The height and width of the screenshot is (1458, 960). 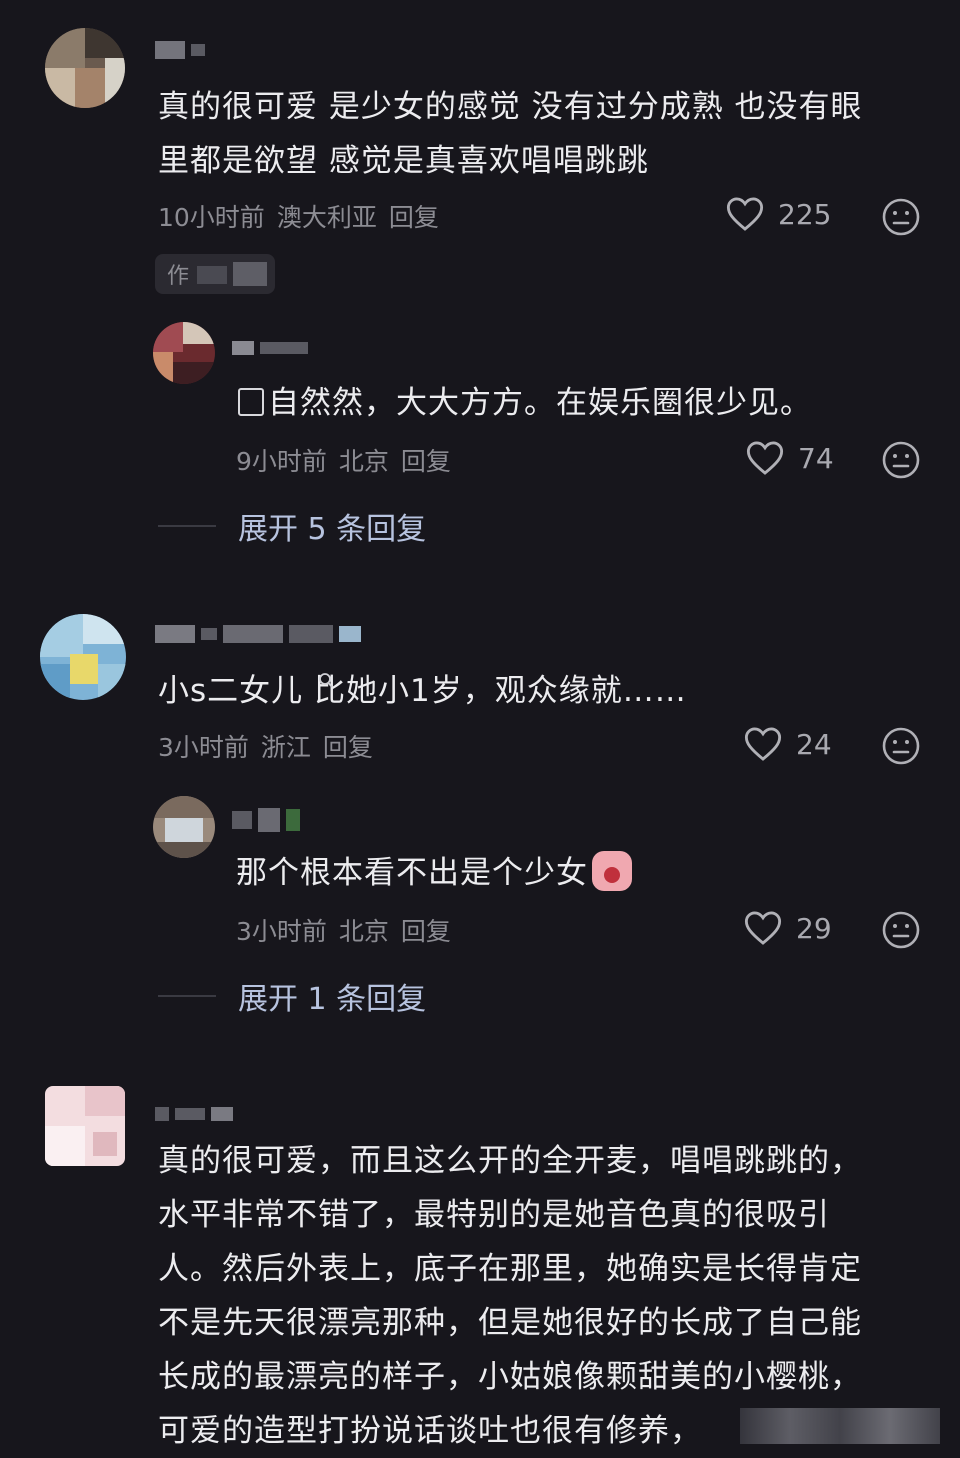 What do you see at coordinates (215, 274) in the screenshot?
I see `author-tag: 作` at bounding box center [215, 274].